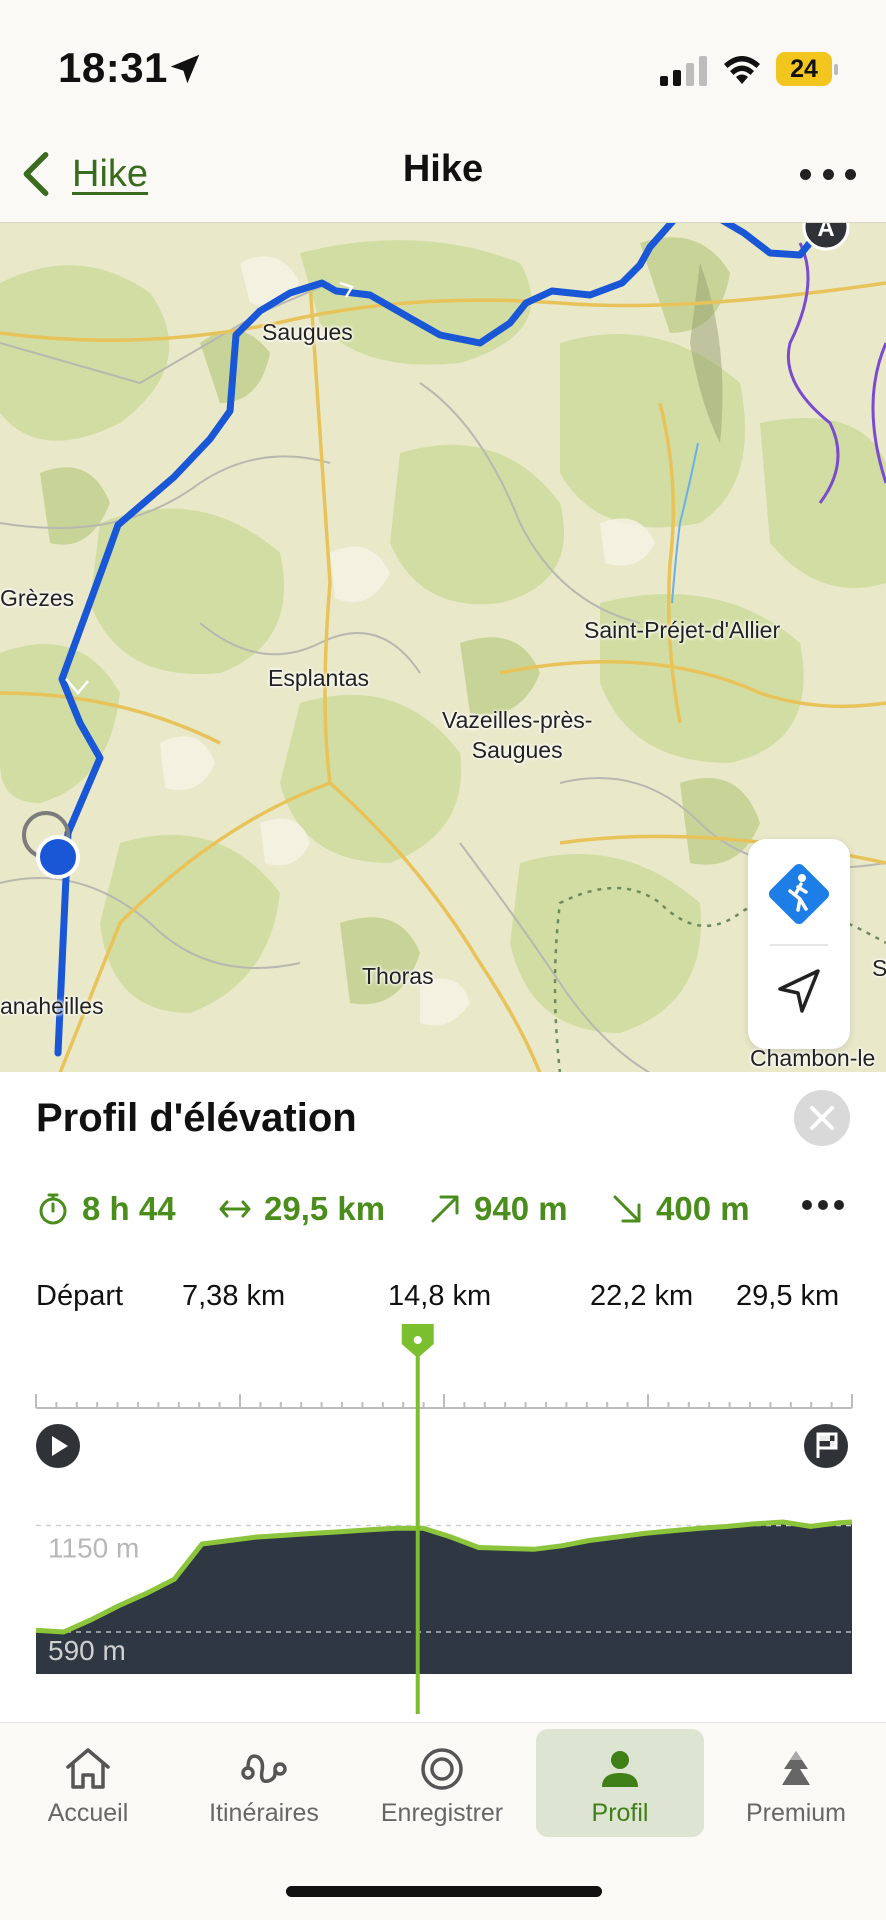  Describe the element at coordinates (235, 1209) in the screenshot. I see `distance-arrows-icon` at that location.